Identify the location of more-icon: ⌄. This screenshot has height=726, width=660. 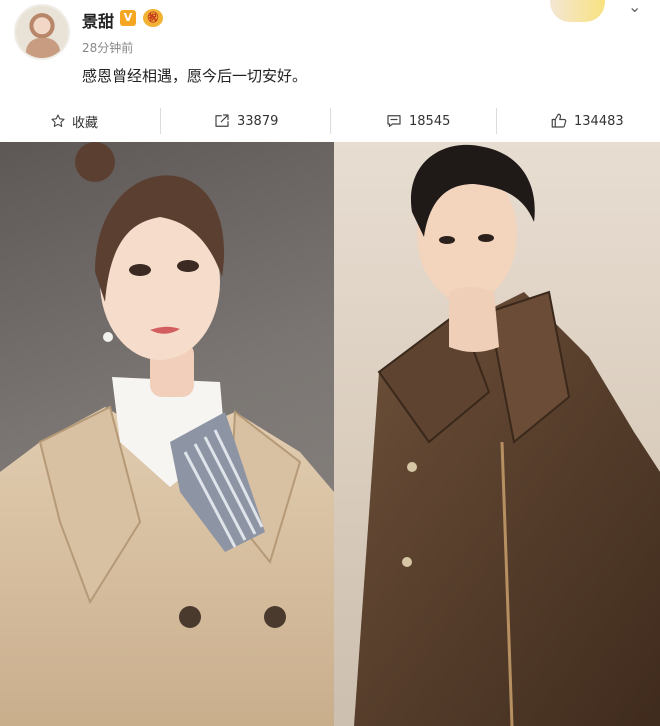
(634, 7).